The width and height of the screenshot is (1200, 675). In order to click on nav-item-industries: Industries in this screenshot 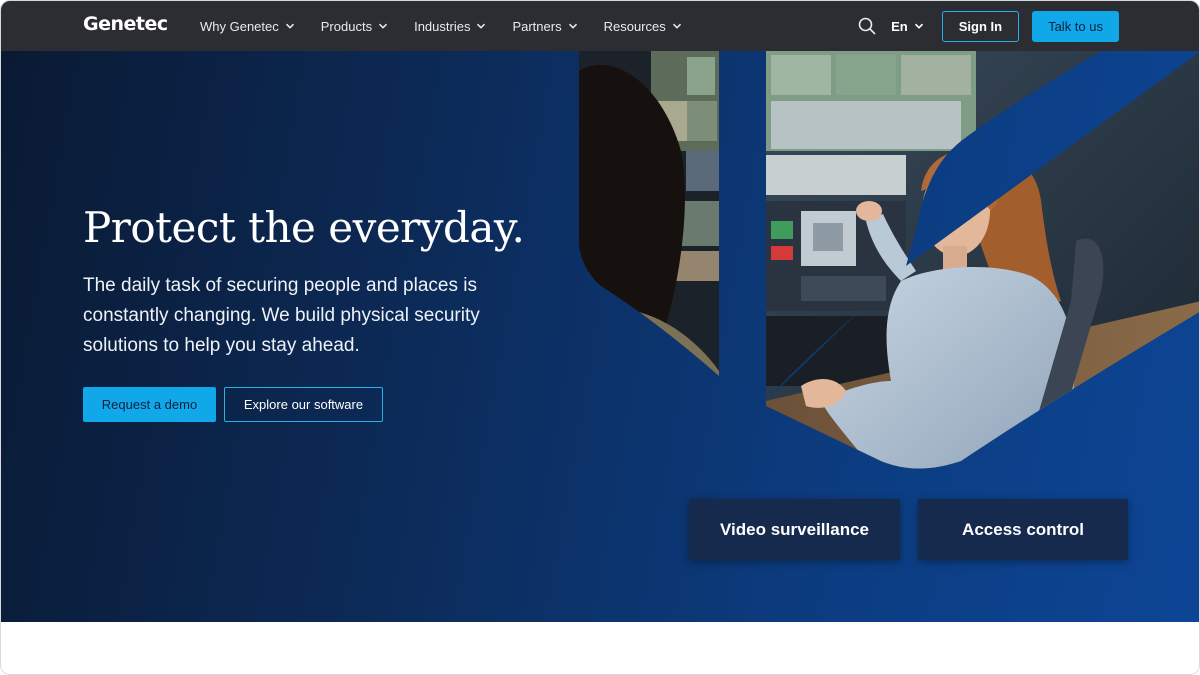, I will do `click(450, 26)`.